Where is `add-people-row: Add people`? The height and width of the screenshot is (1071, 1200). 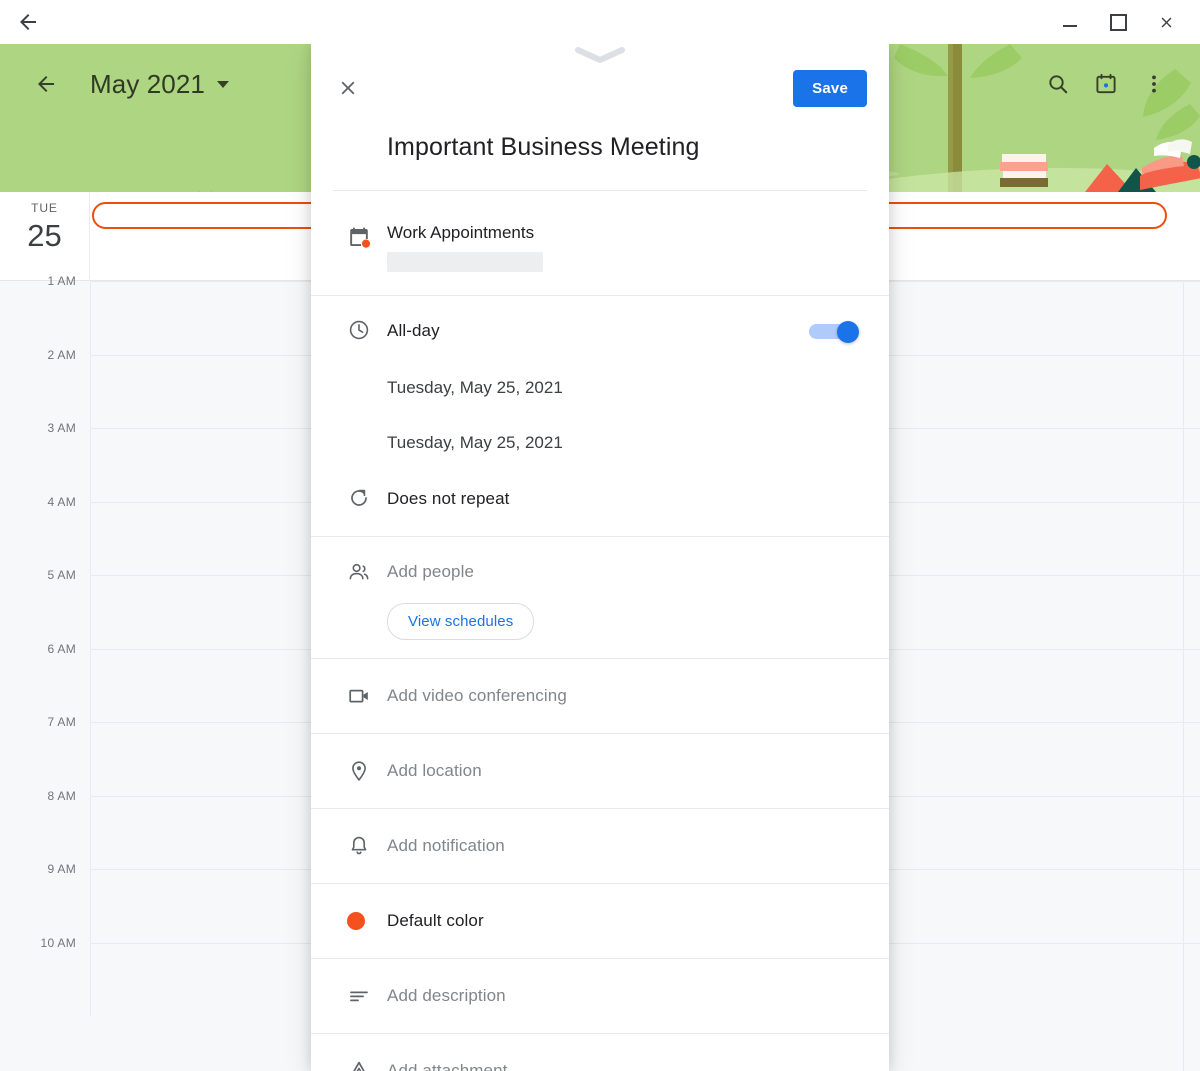
add-people-row: Add people is located at coordinates (600, 572).